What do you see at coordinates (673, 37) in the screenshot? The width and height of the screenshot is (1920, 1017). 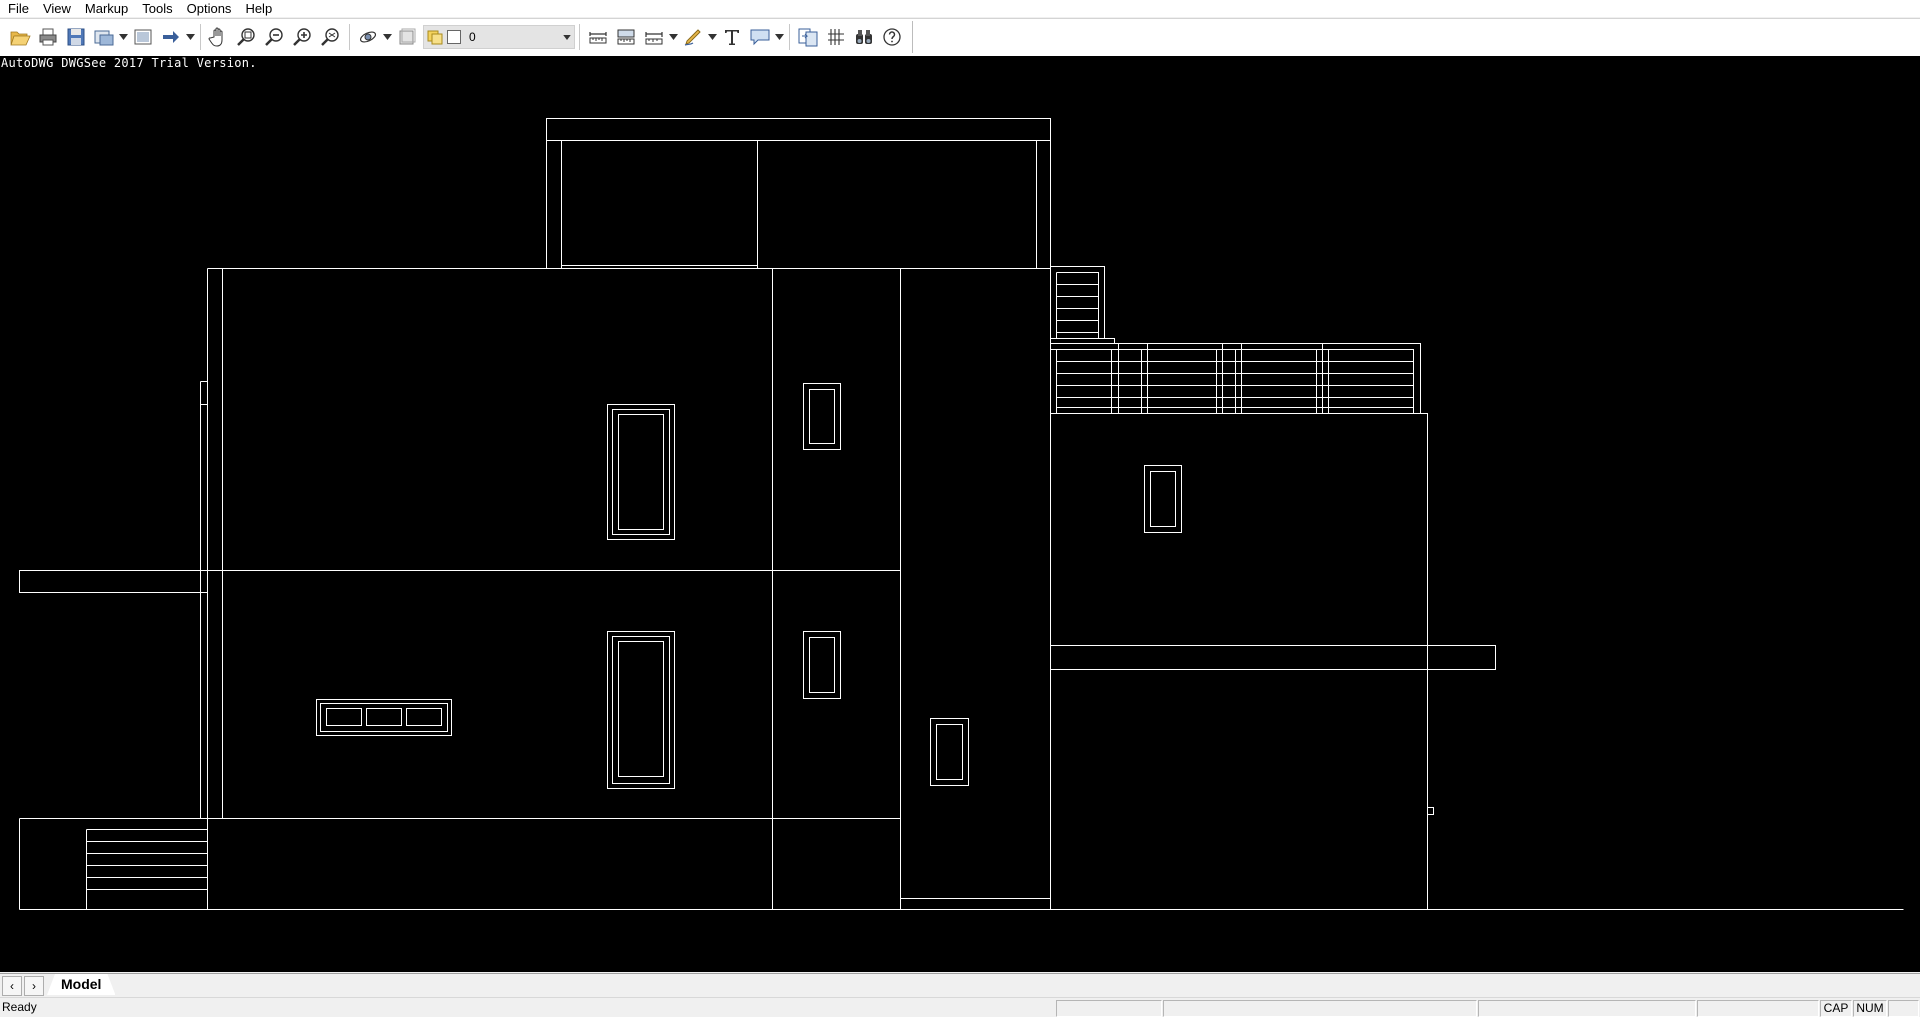 I see `dimension-dropdown-icon` at bounding box center [673, 37].